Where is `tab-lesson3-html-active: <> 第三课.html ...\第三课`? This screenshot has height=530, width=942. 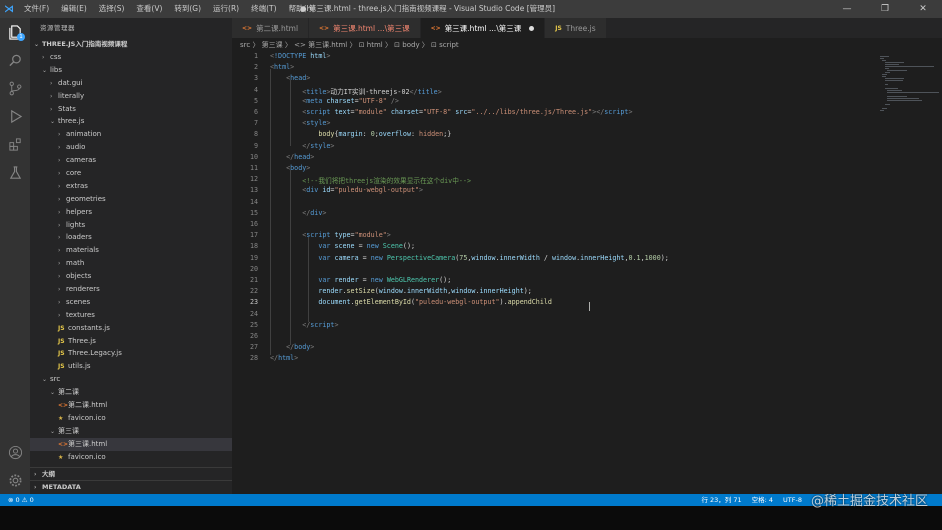 tab-lesson3-html-active: <> 第三课.html ...\第三课 is located at coordinates (483, 28).